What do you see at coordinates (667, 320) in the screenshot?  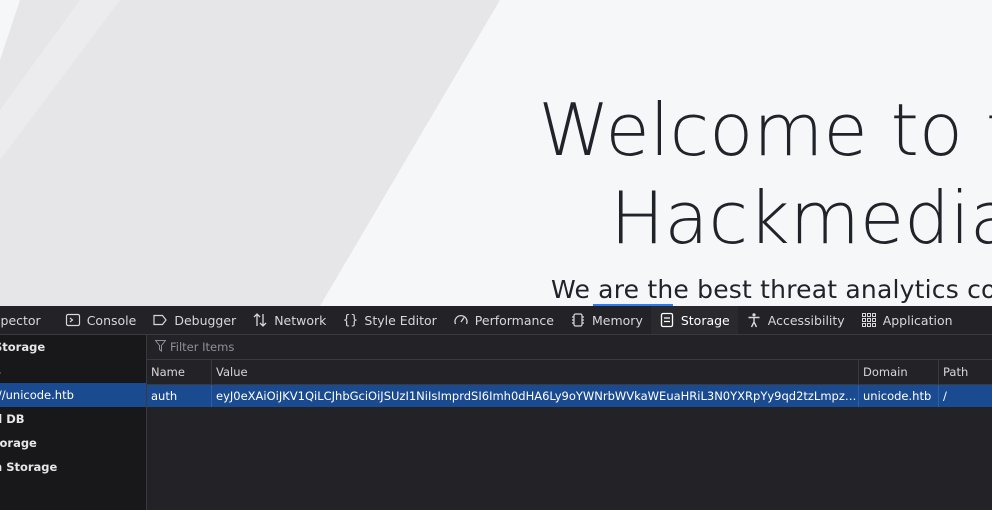 I see `storage-icon` at bounding box center [667, 320].